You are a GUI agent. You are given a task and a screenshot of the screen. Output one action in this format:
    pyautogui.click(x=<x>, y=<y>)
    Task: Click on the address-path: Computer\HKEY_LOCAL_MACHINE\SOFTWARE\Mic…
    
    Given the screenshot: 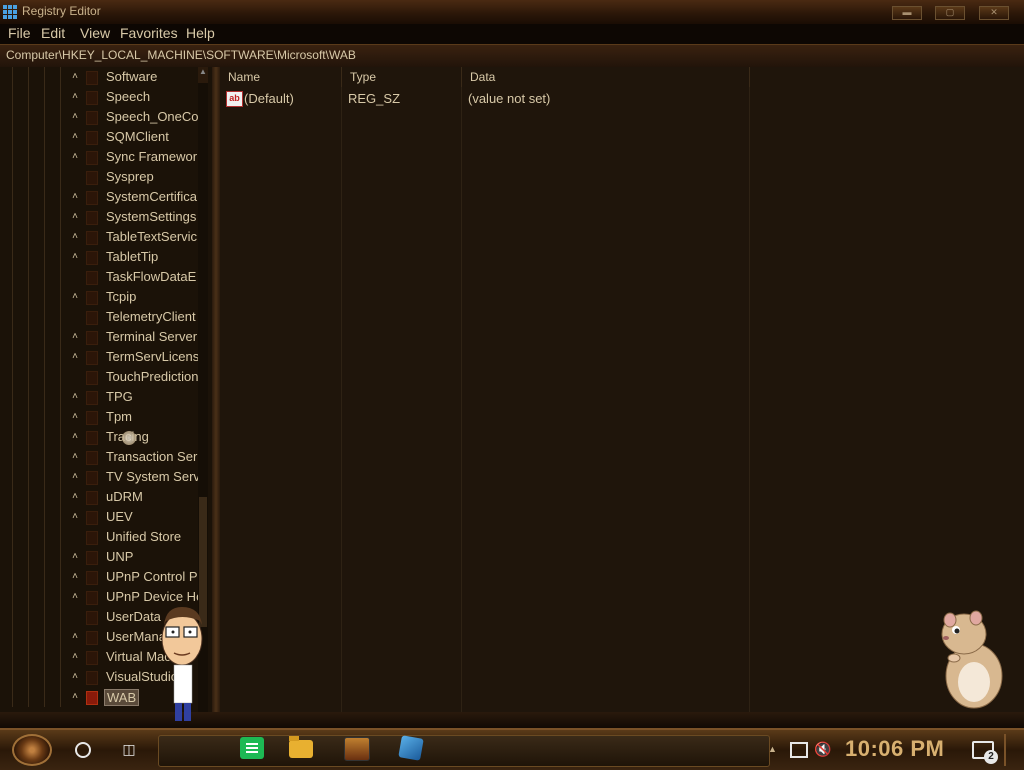 What is the action you would take?
    pyautogui.click(x=181, y=55)
    